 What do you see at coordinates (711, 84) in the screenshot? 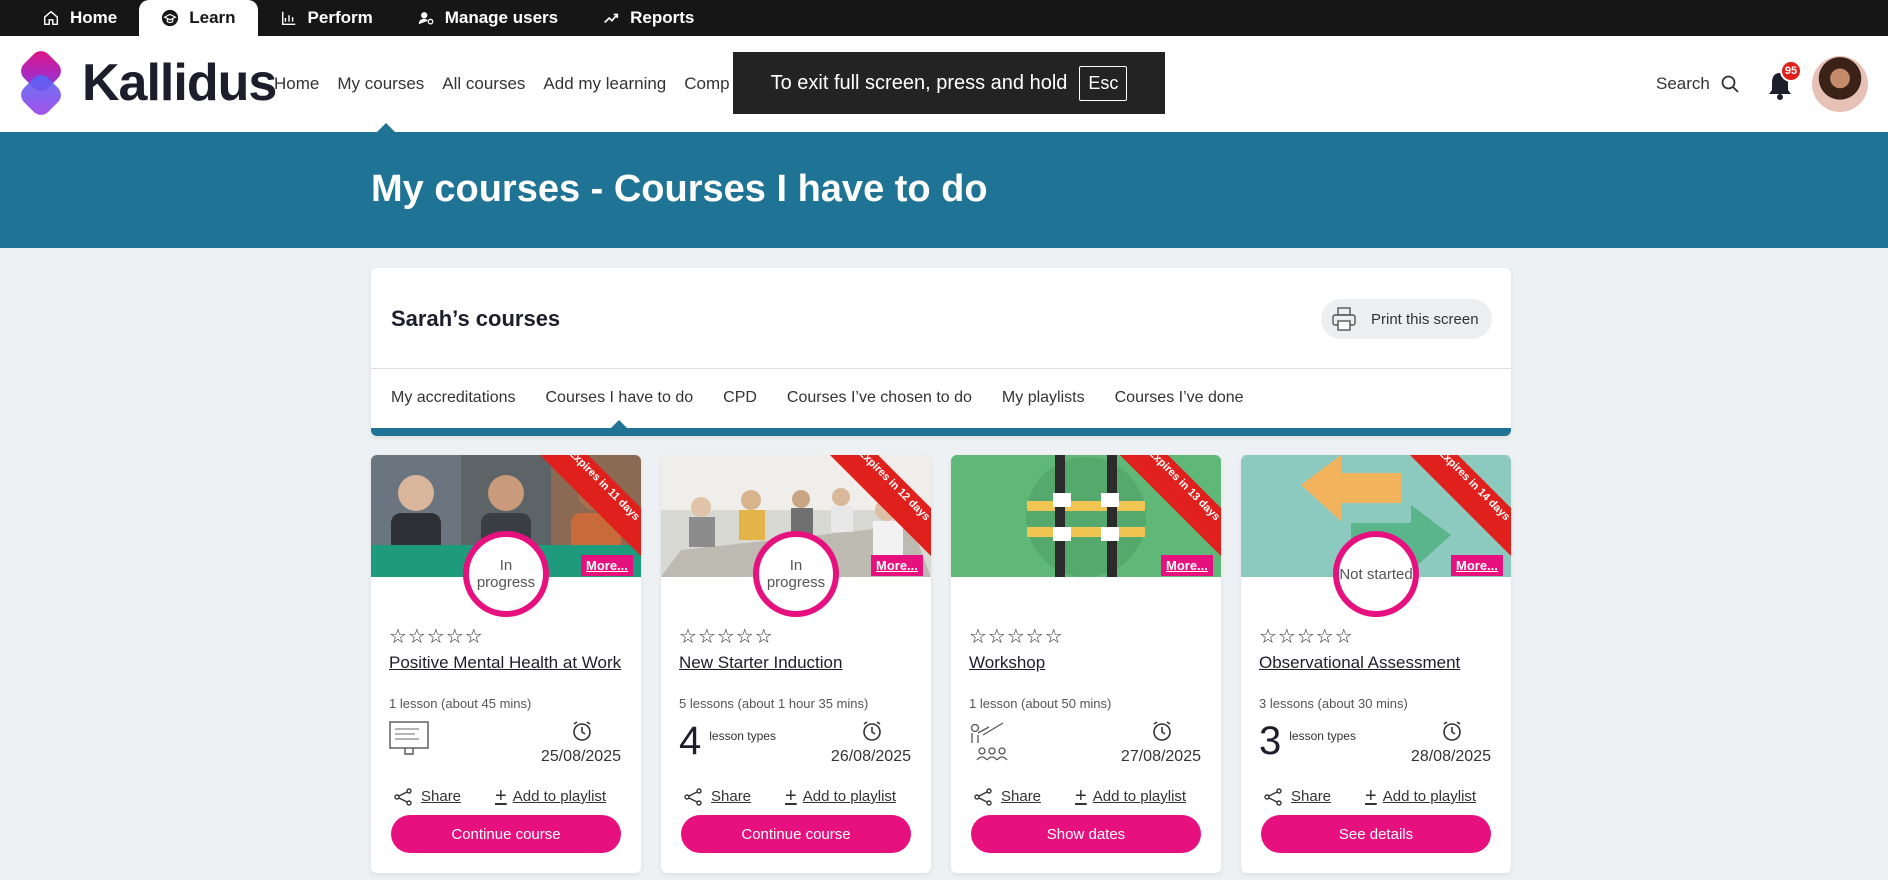
I see `nav-comp: Comp` at bounding box center [711, 84].